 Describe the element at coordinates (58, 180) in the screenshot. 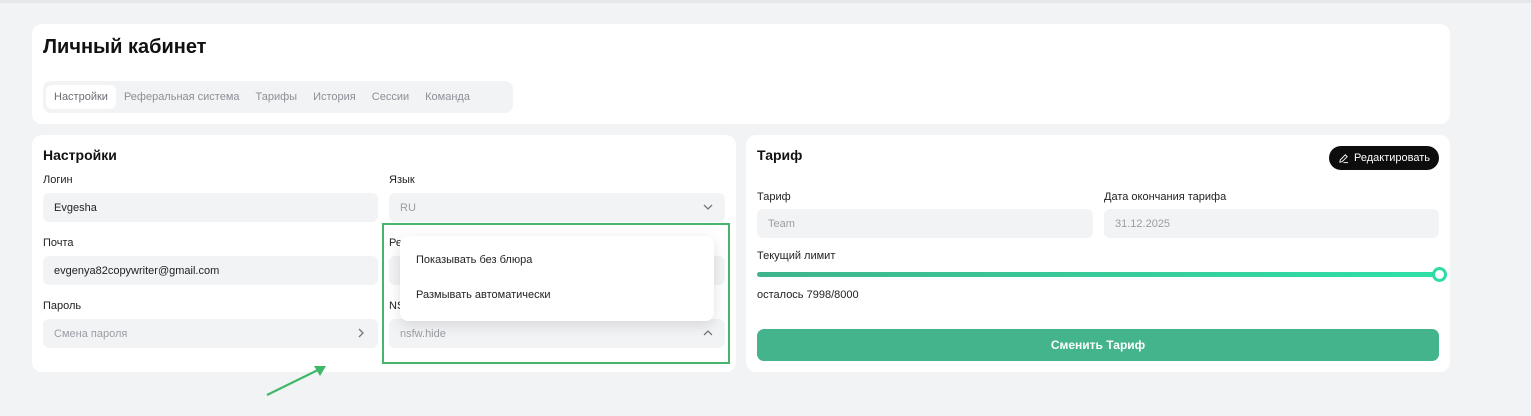

I see `login-label: Логин` at that location.